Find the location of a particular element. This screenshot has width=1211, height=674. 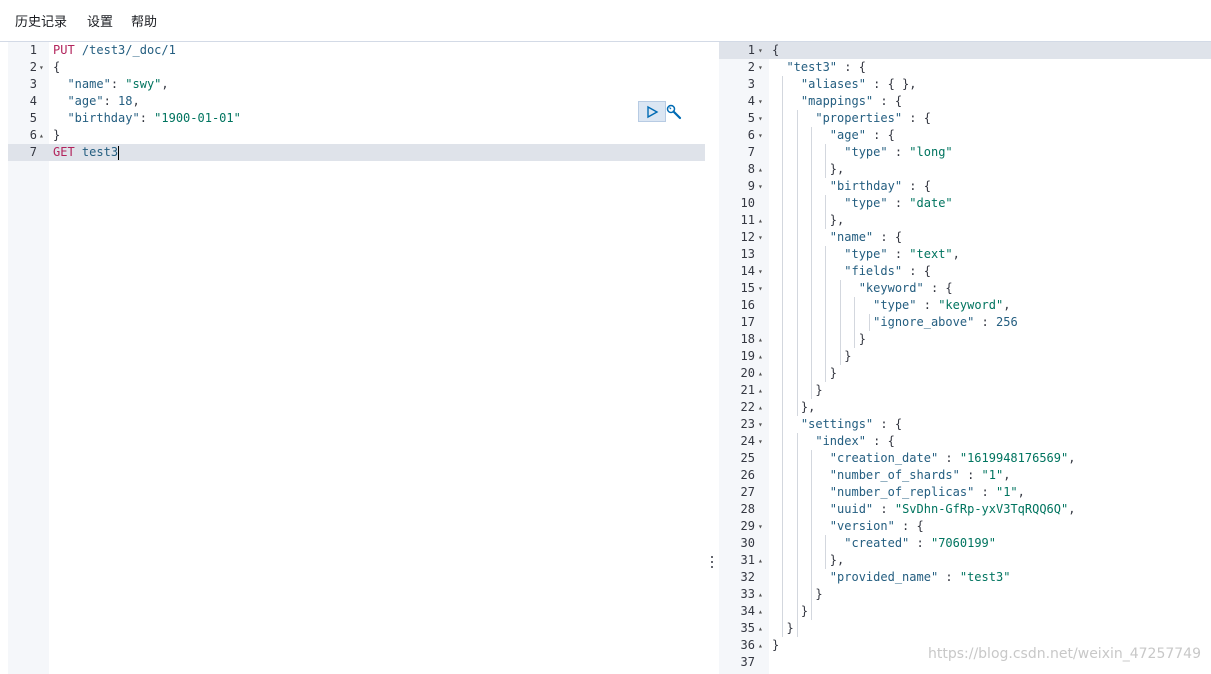

code-line: 17 "ignore_above" : 256 is located at coordinates (965, 322).